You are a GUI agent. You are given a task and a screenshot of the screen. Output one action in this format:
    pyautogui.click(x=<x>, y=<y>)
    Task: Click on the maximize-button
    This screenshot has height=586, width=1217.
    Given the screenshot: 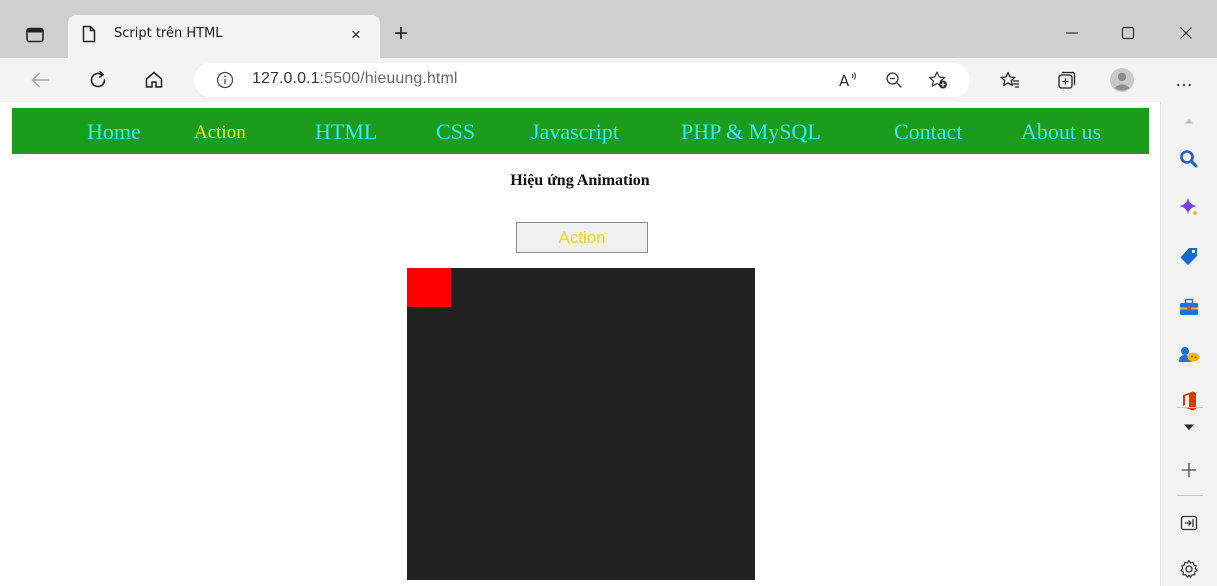 What is the action you would take?
    pyautogui.click(x=1128, y=33)
    